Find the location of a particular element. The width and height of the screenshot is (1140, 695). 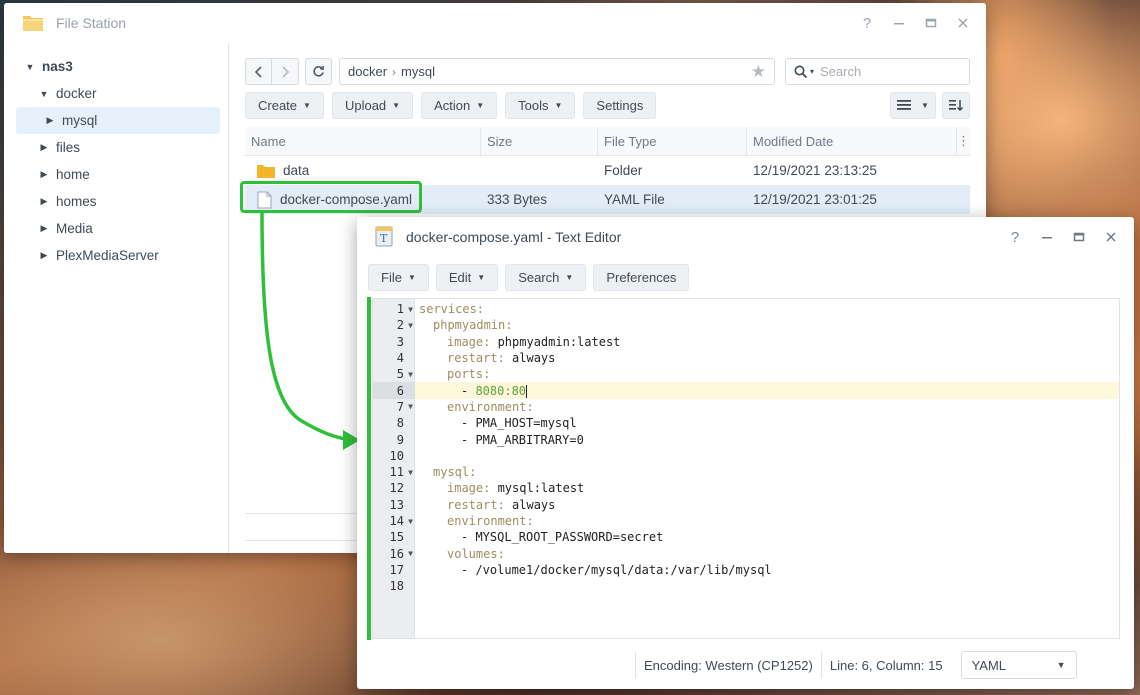

file-name: data is located at coordinates (296, 170).